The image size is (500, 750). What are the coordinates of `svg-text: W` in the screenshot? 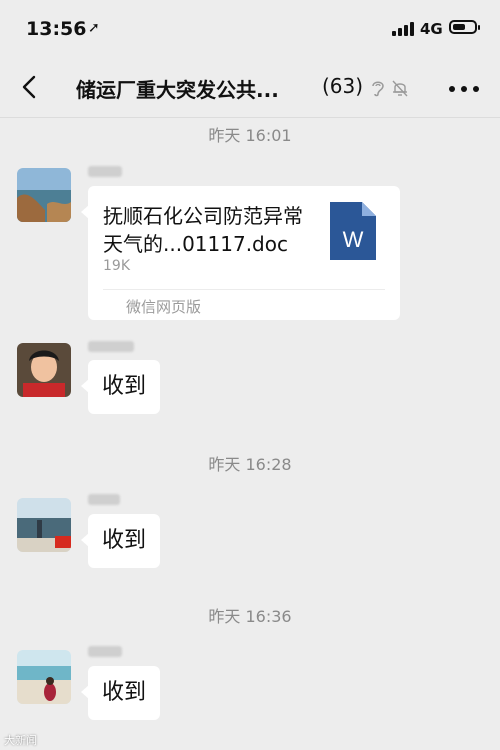 It's located at (353, 239).